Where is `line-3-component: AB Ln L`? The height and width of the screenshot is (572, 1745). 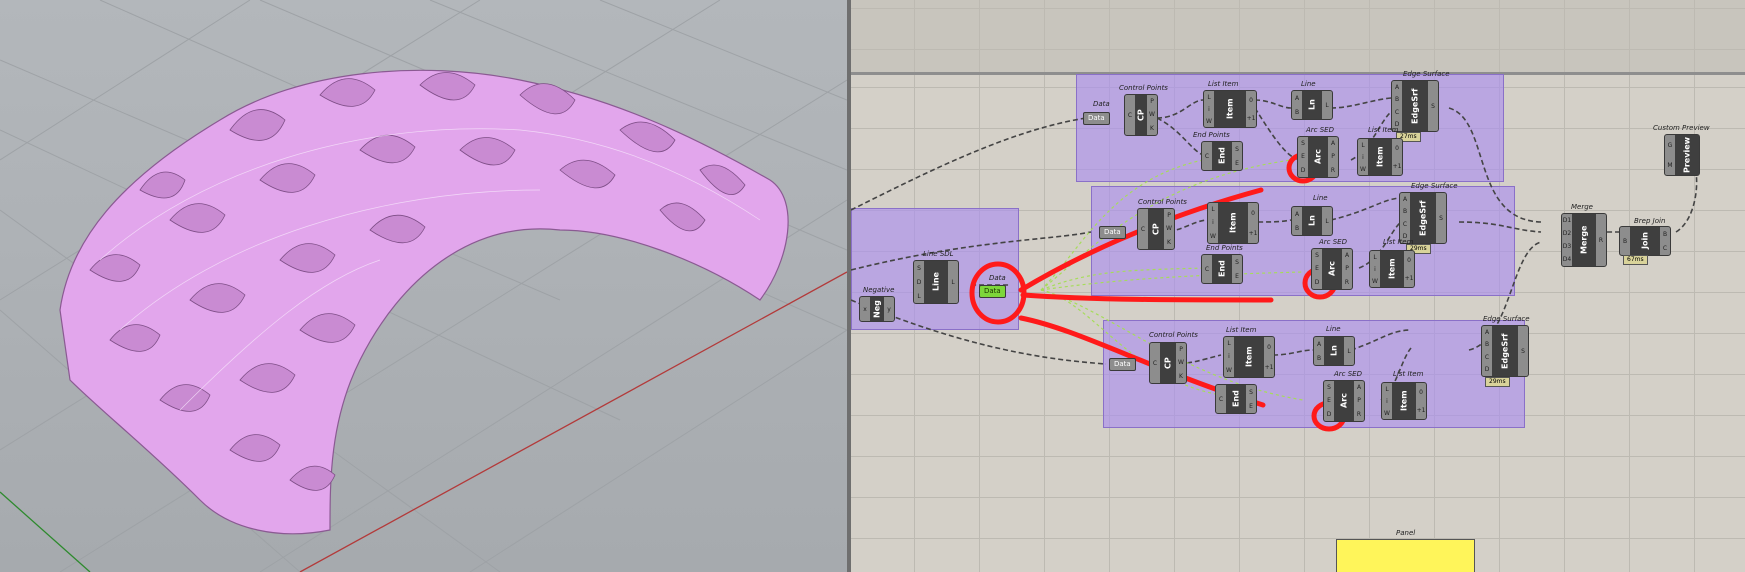
line-3-component: AB Ln L is located at coordinates (1334, 351).